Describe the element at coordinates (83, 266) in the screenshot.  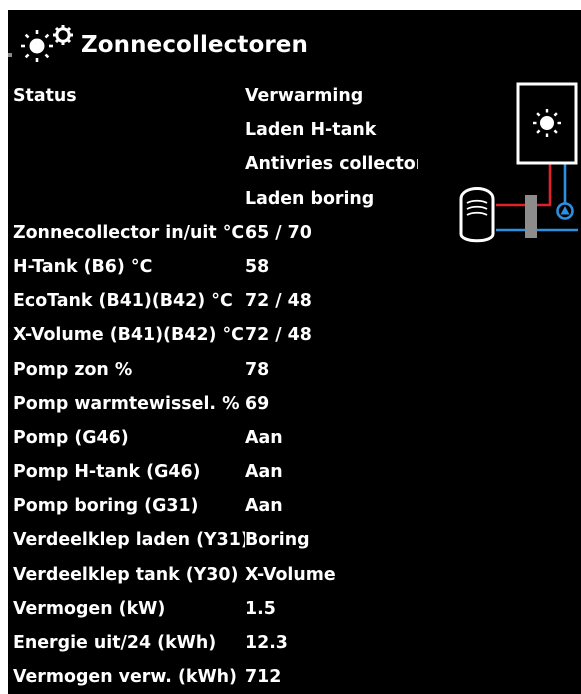
I see `parameter-label: H-Tank (B6) °C` at that location.